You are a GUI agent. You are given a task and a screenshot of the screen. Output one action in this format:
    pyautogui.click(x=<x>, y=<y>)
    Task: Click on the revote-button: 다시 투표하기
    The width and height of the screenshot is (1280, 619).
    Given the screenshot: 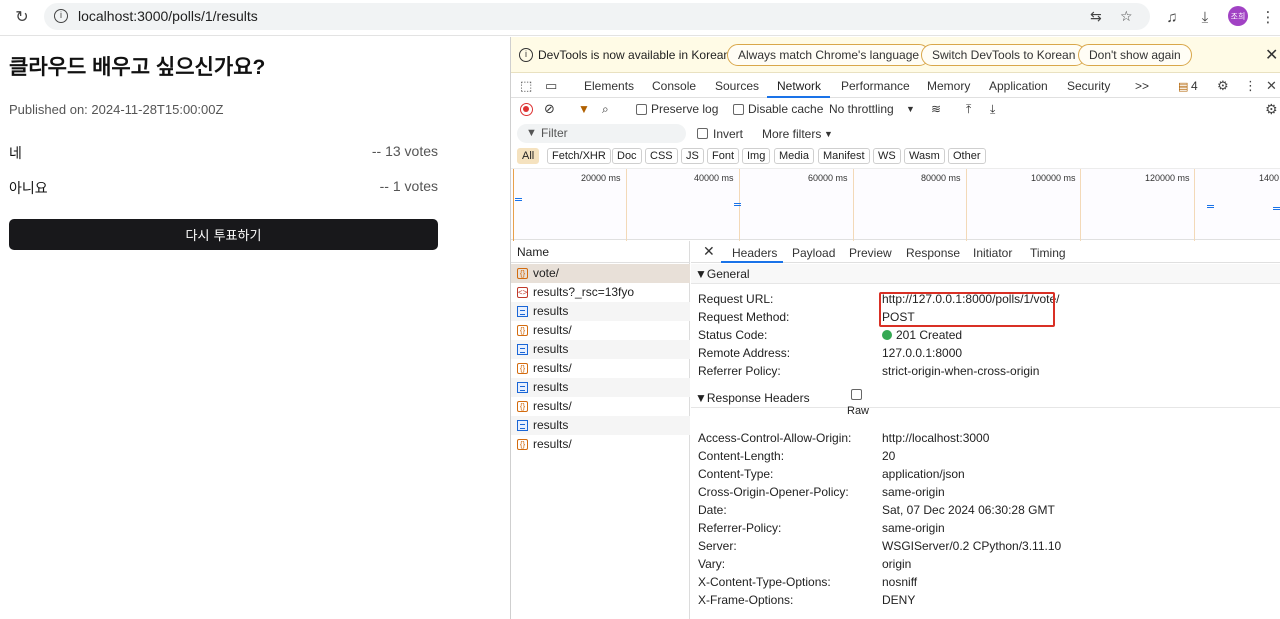 What is the action you would take?
    pyautogui.click(x=223, y=234)
    